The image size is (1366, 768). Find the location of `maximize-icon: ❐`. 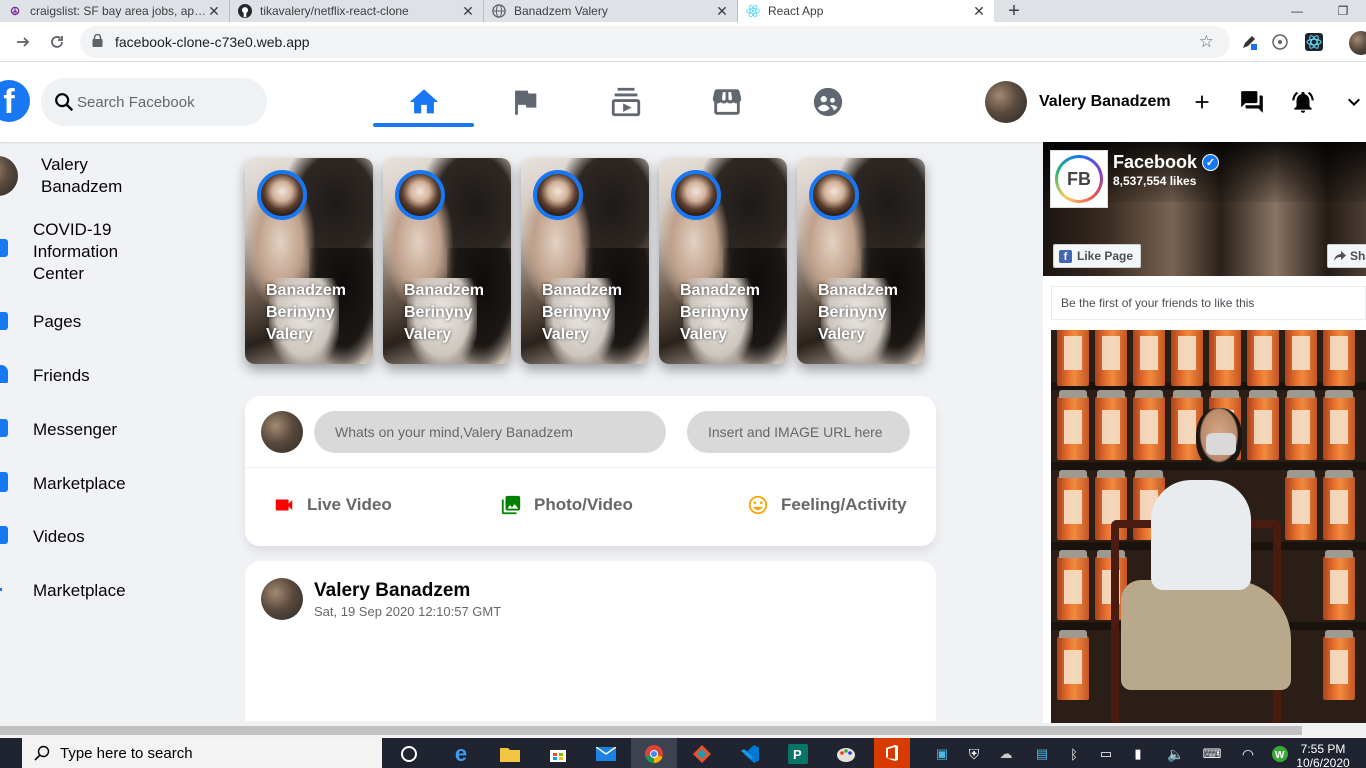

maximize-icon: ❐ is located at coordinates (1343, 11).